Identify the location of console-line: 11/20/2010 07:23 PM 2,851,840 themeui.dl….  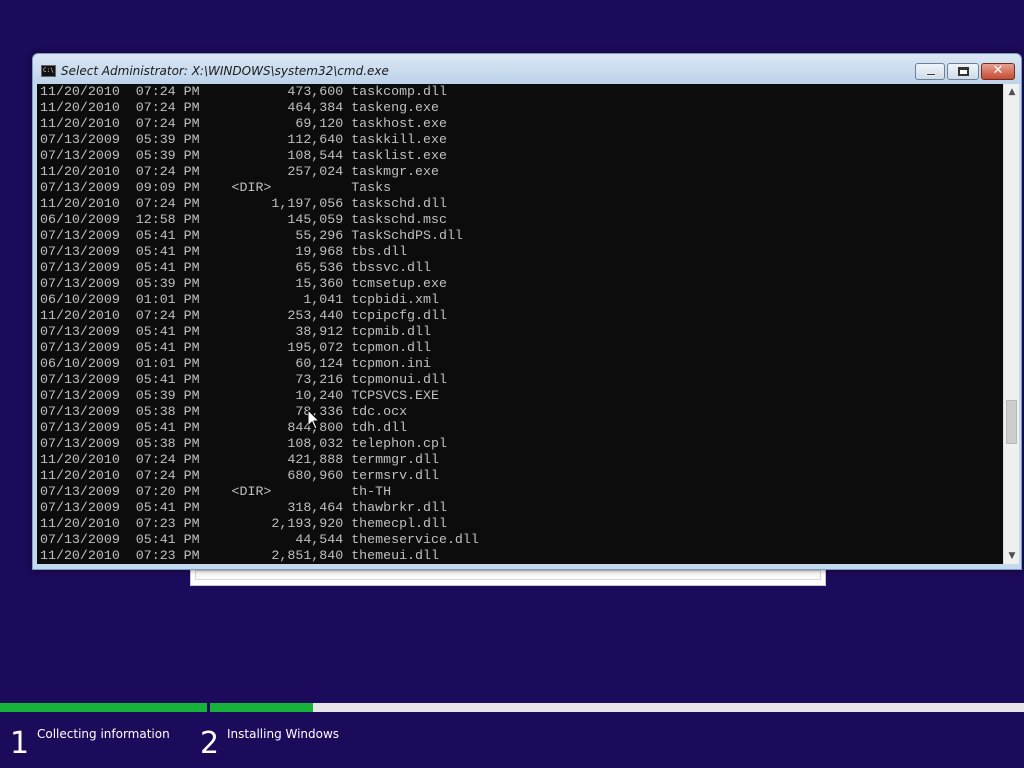
(239, 555).